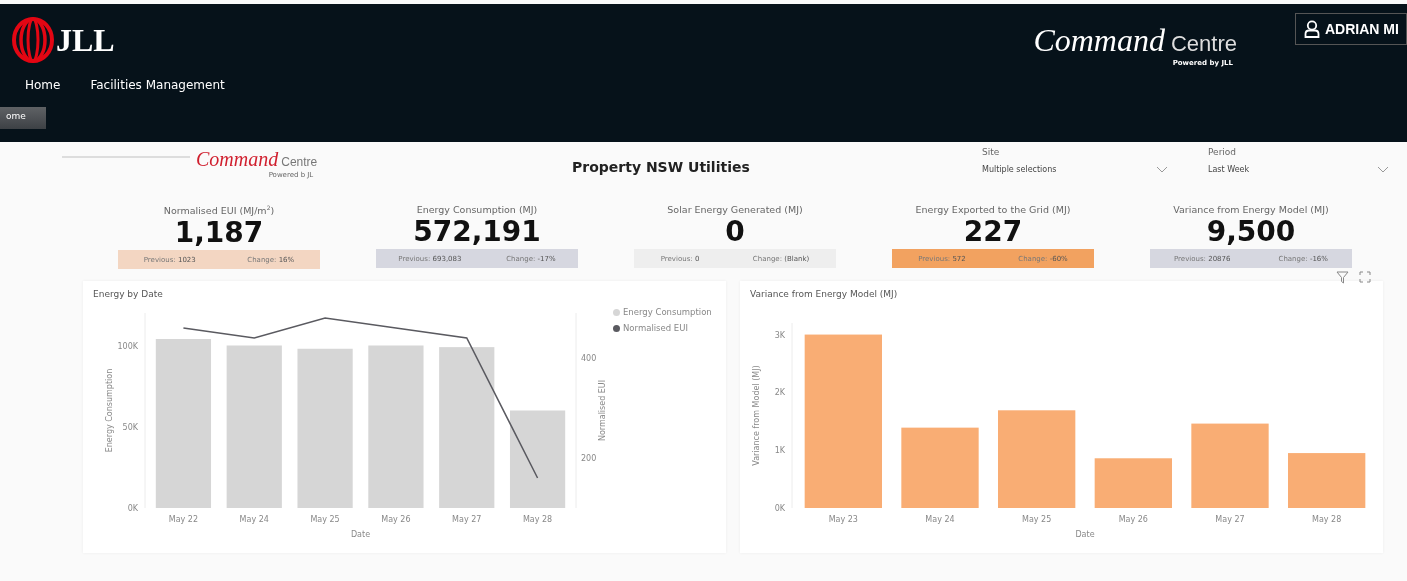  Describe the element at coordinates (661, 167) in the screenshot. I see `report-title: Property NSW Utilities` at that location.